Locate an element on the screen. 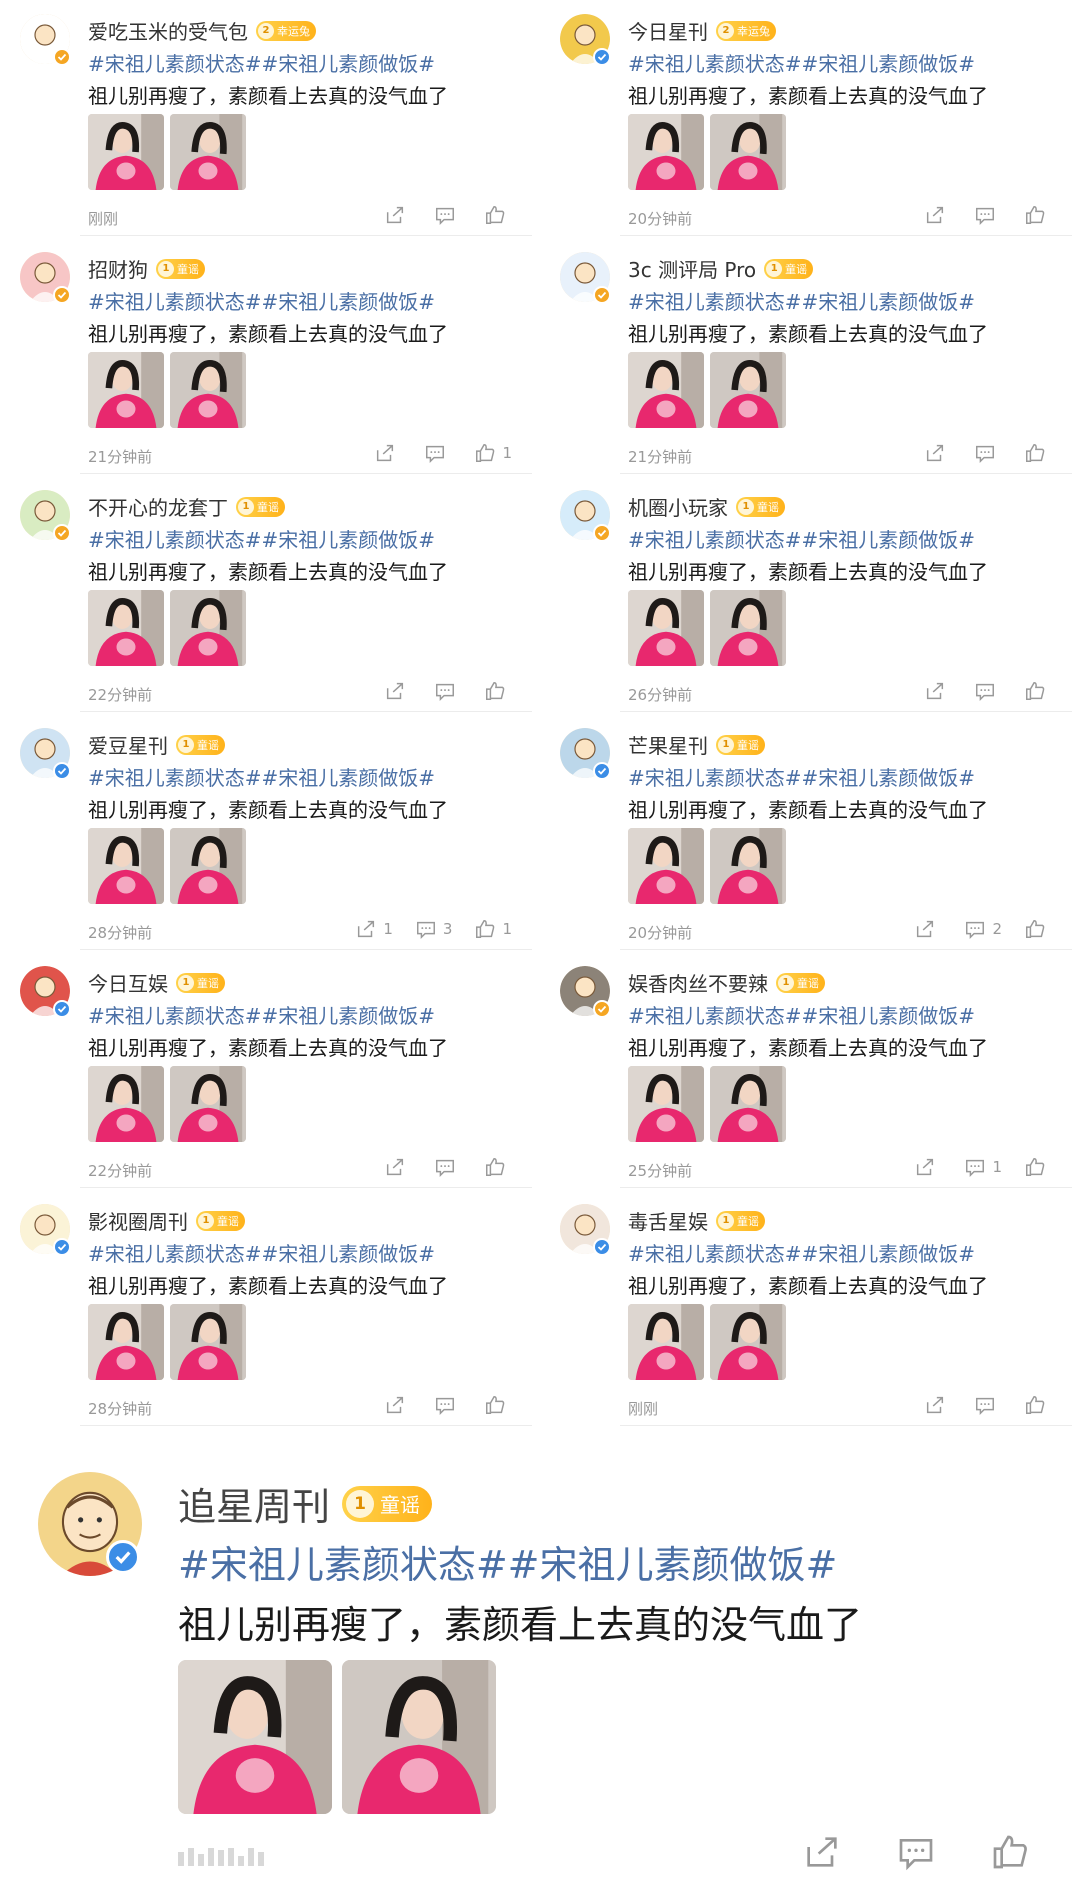  username: 今日星刊 is located at coordinates (668, 30).